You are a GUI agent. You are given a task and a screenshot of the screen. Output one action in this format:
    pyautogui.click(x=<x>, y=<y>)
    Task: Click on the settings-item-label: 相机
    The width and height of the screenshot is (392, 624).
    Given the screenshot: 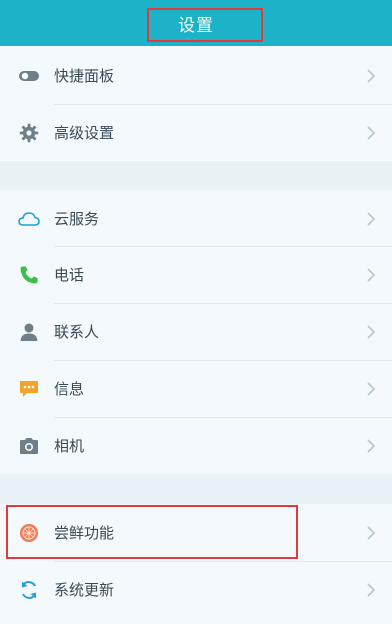 What is the action you would take?
    pyautogui.click(x=69, y=446)
    